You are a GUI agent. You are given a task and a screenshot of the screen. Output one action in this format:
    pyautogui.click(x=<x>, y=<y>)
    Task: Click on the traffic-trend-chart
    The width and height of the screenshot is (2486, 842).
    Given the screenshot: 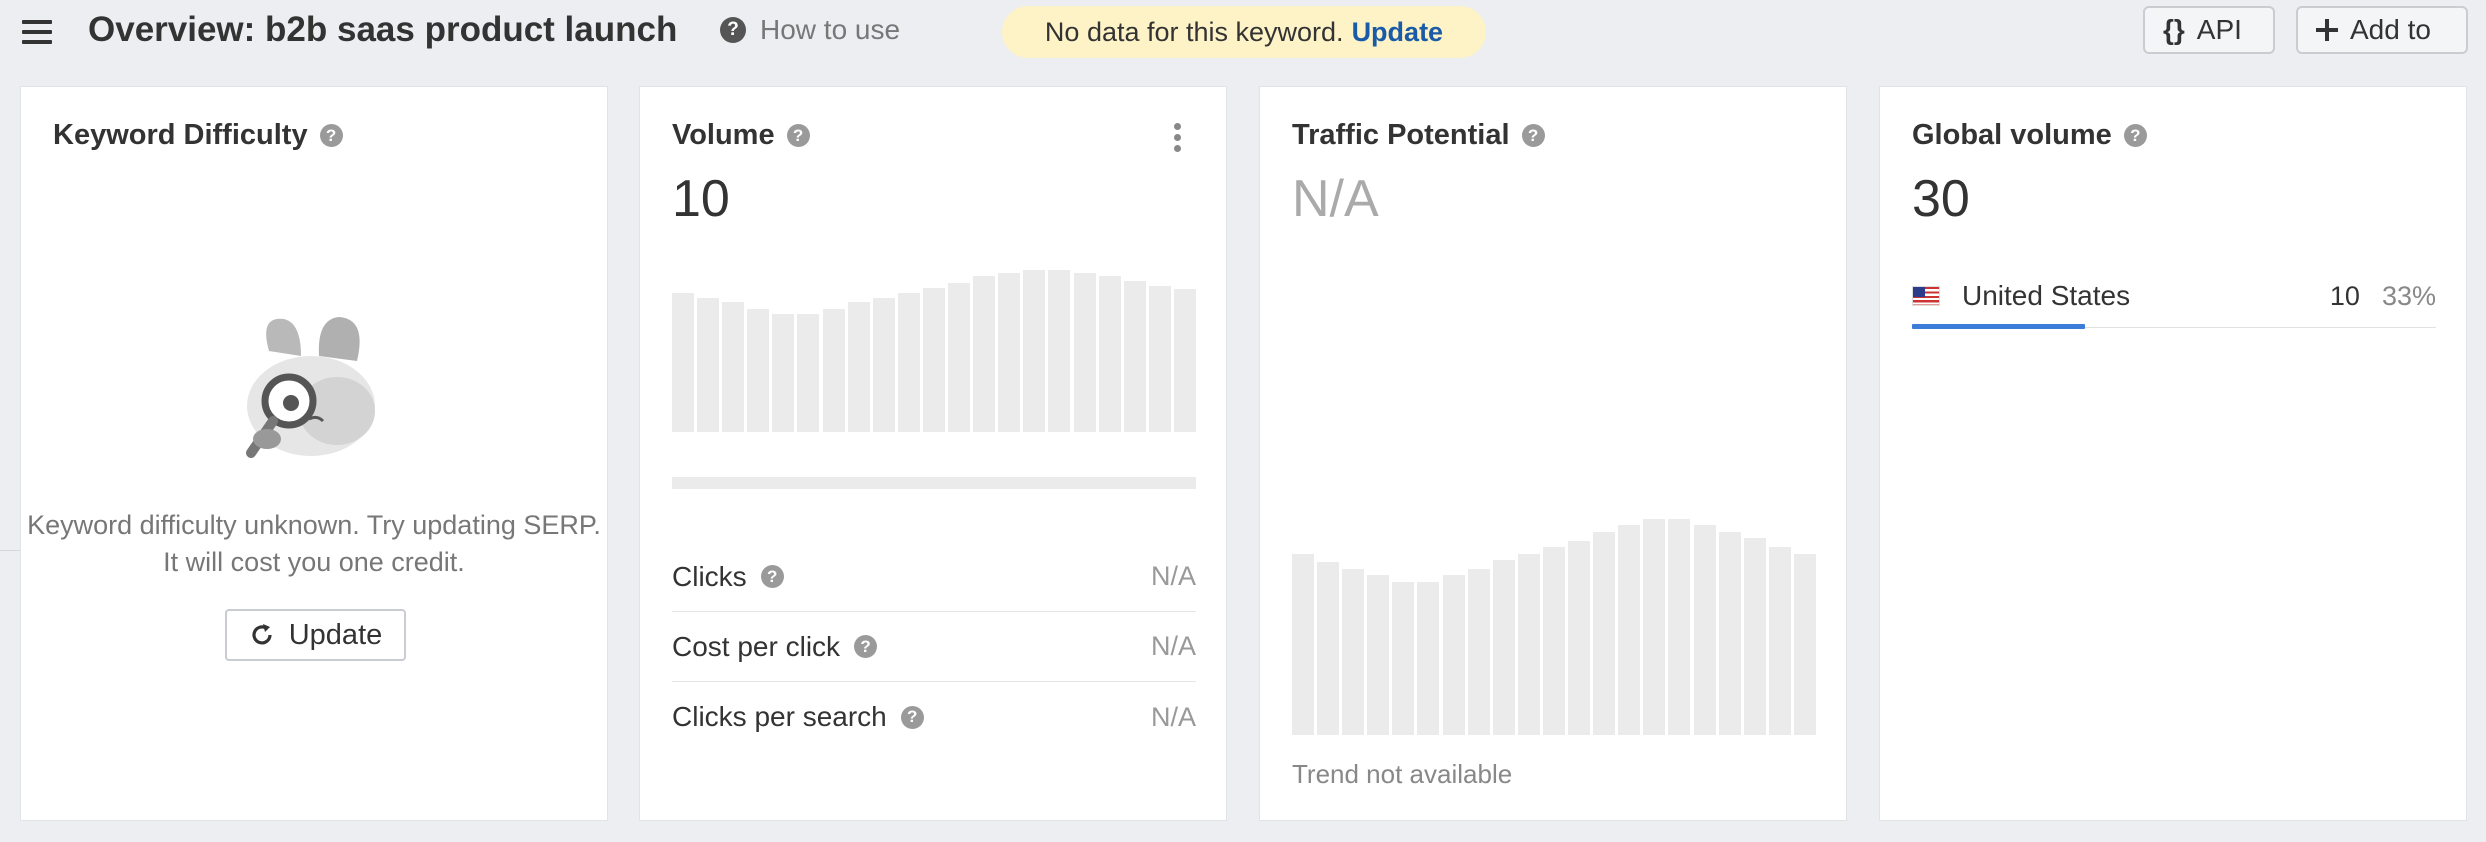 What is the action you would take?
    pyautogui.click(x=1554, y=627)
    